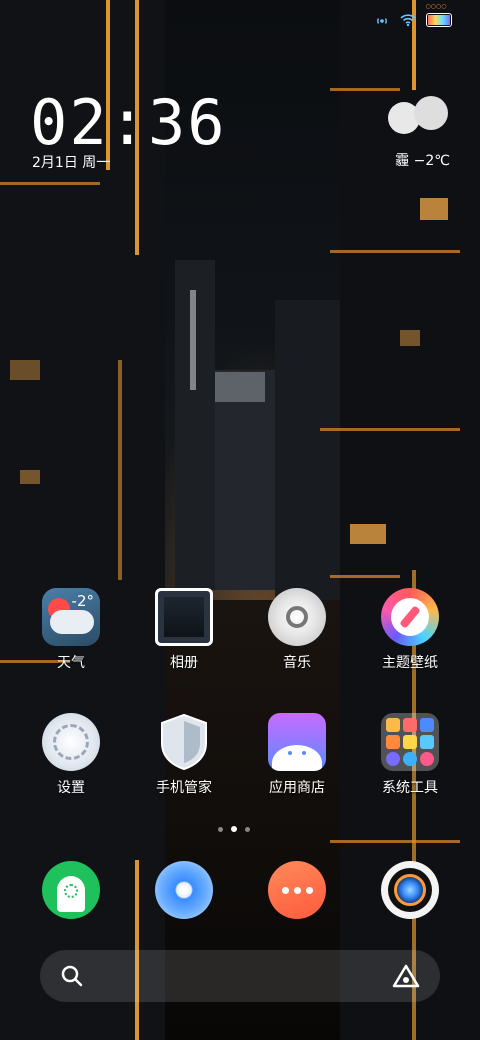 Image resolution: width=480 pixels, height=1040 pixels. I want to click on page-dot-active, so click(234, 829).